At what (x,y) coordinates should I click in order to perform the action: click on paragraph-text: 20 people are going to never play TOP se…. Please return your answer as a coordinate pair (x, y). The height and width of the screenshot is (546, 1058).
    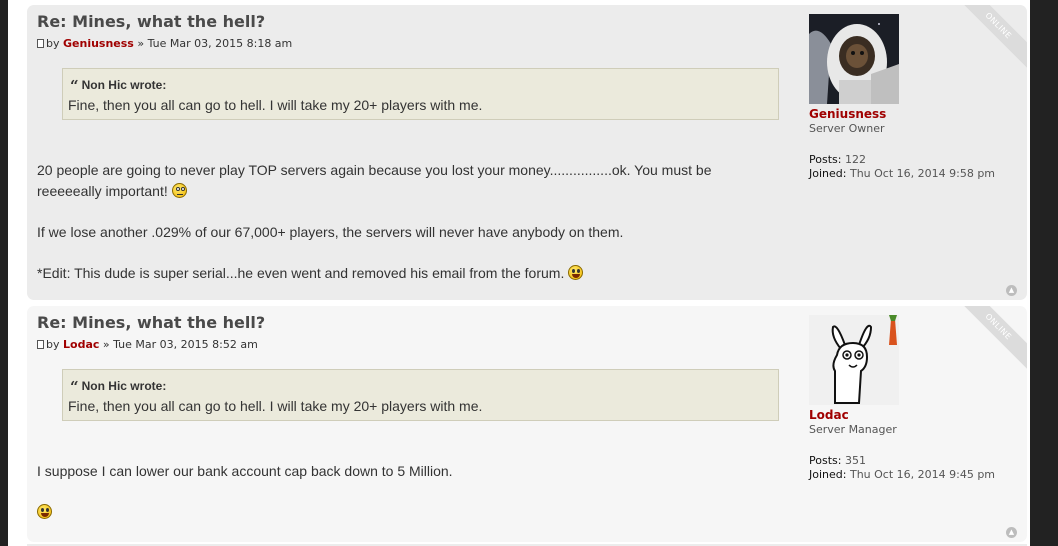
    Looking at the image, I should click on (374, 180).